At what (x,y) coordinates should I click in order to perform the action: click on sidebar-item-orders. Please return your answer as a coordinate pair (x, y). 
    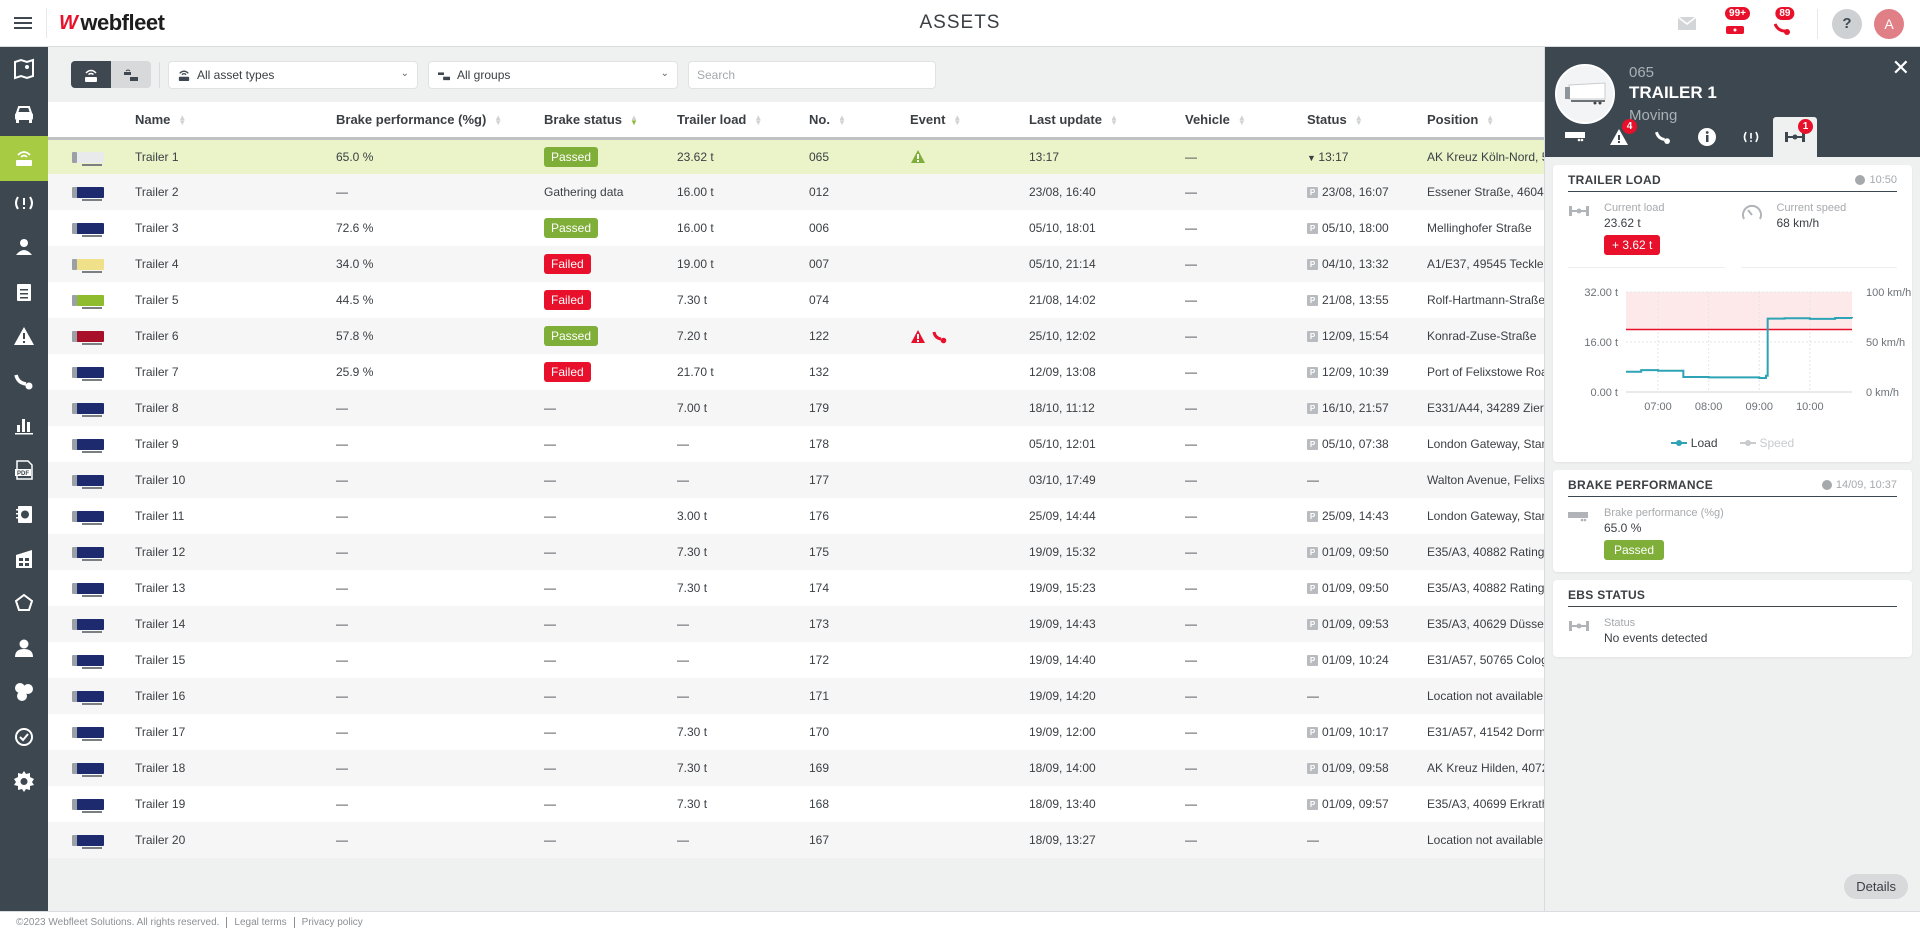
    Looking at the image, I should click on (24, 292).